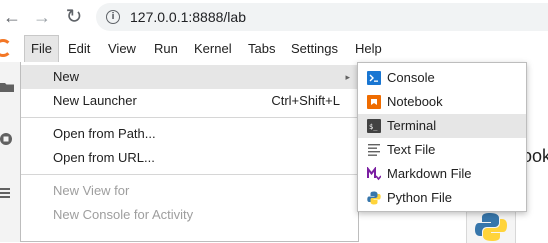 Image resolution: width=548 pixels, height=243 pixels. What do you see at coordinates (6, 48) in the screenshot?
I see `jupyter-logo-icon` at bounding box center [6, 48].